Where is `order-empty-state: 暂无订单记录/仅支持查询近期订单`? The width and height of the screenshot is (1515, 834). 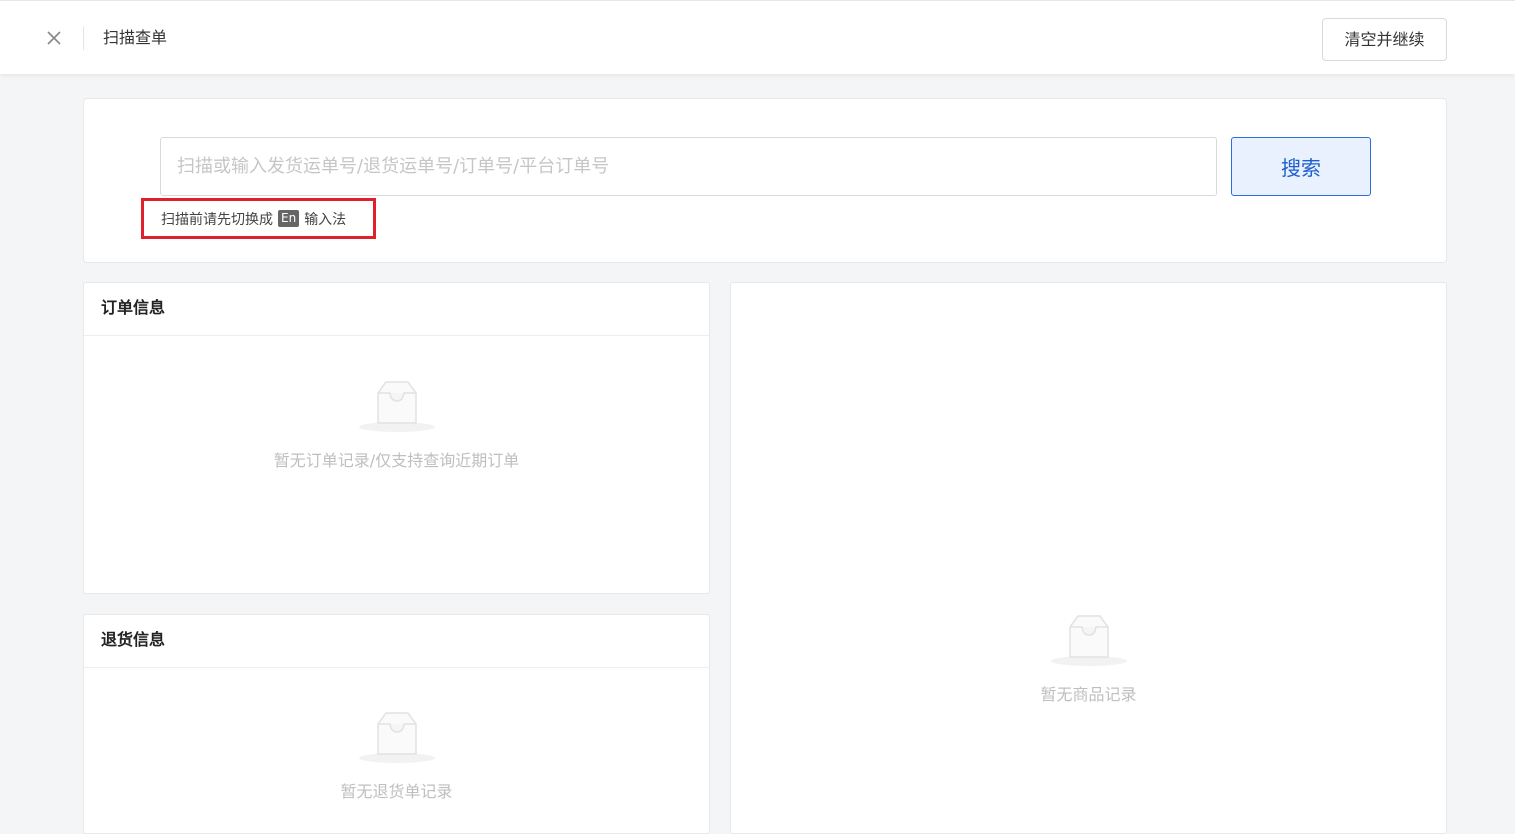 order-empty-state: 暂无订单记录/仅支持查询近期订单 is located at coordinates (396, 425).